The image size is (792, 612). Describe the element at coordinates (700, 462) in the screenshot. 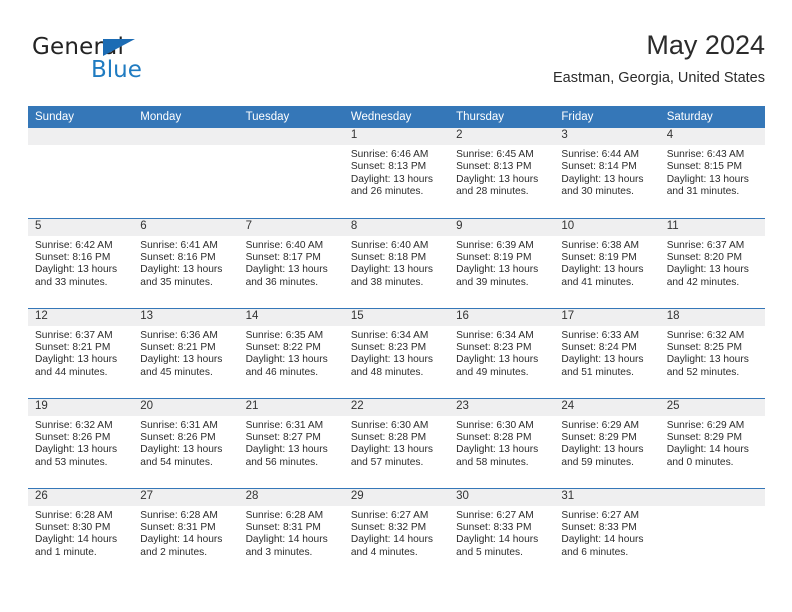

I see `daylight-line-2: and 0 minutes.` at that location.